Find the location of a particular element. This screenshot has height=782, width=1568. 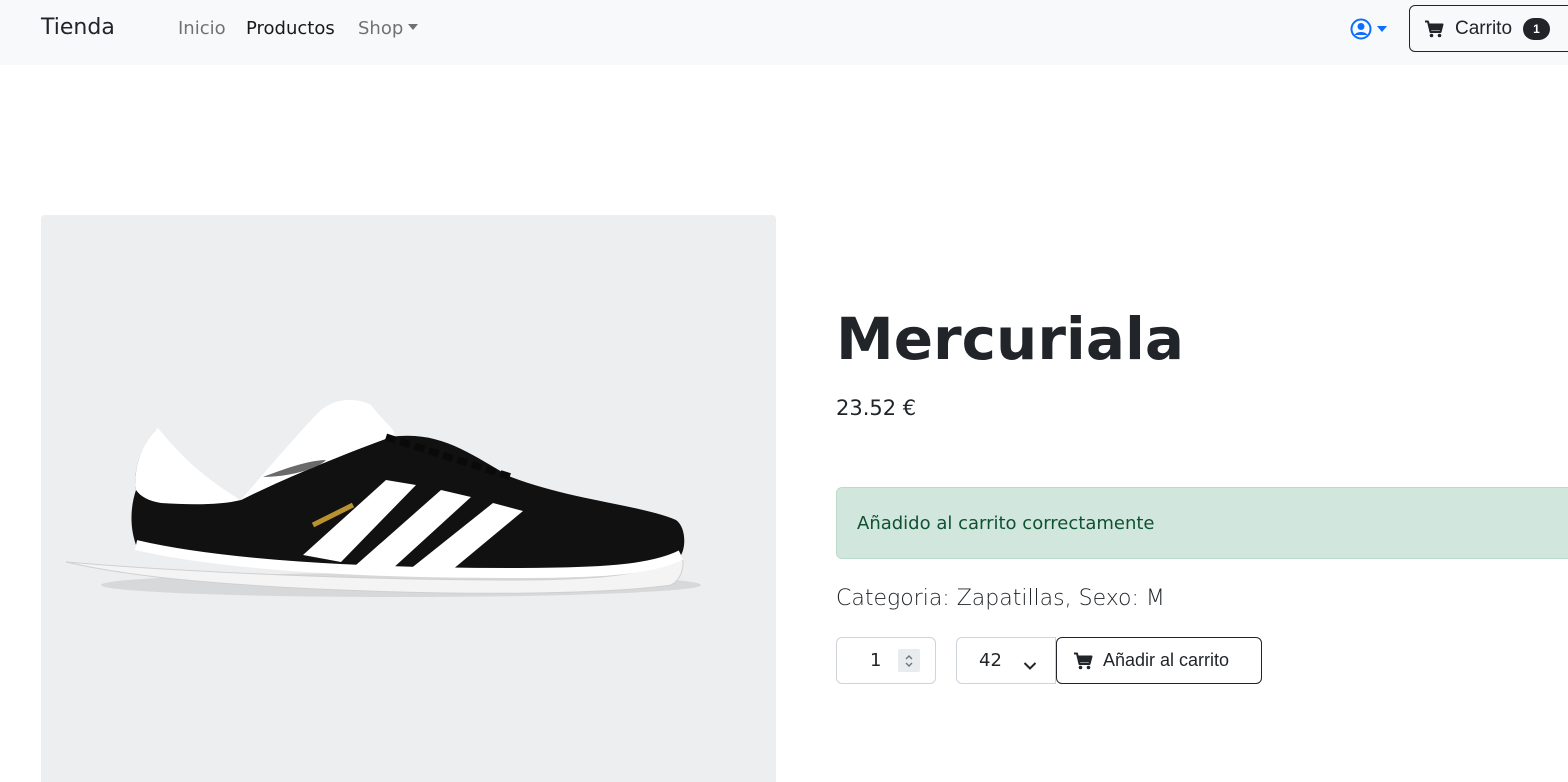

user-circle-icon is located at coordinates (1361, 29).